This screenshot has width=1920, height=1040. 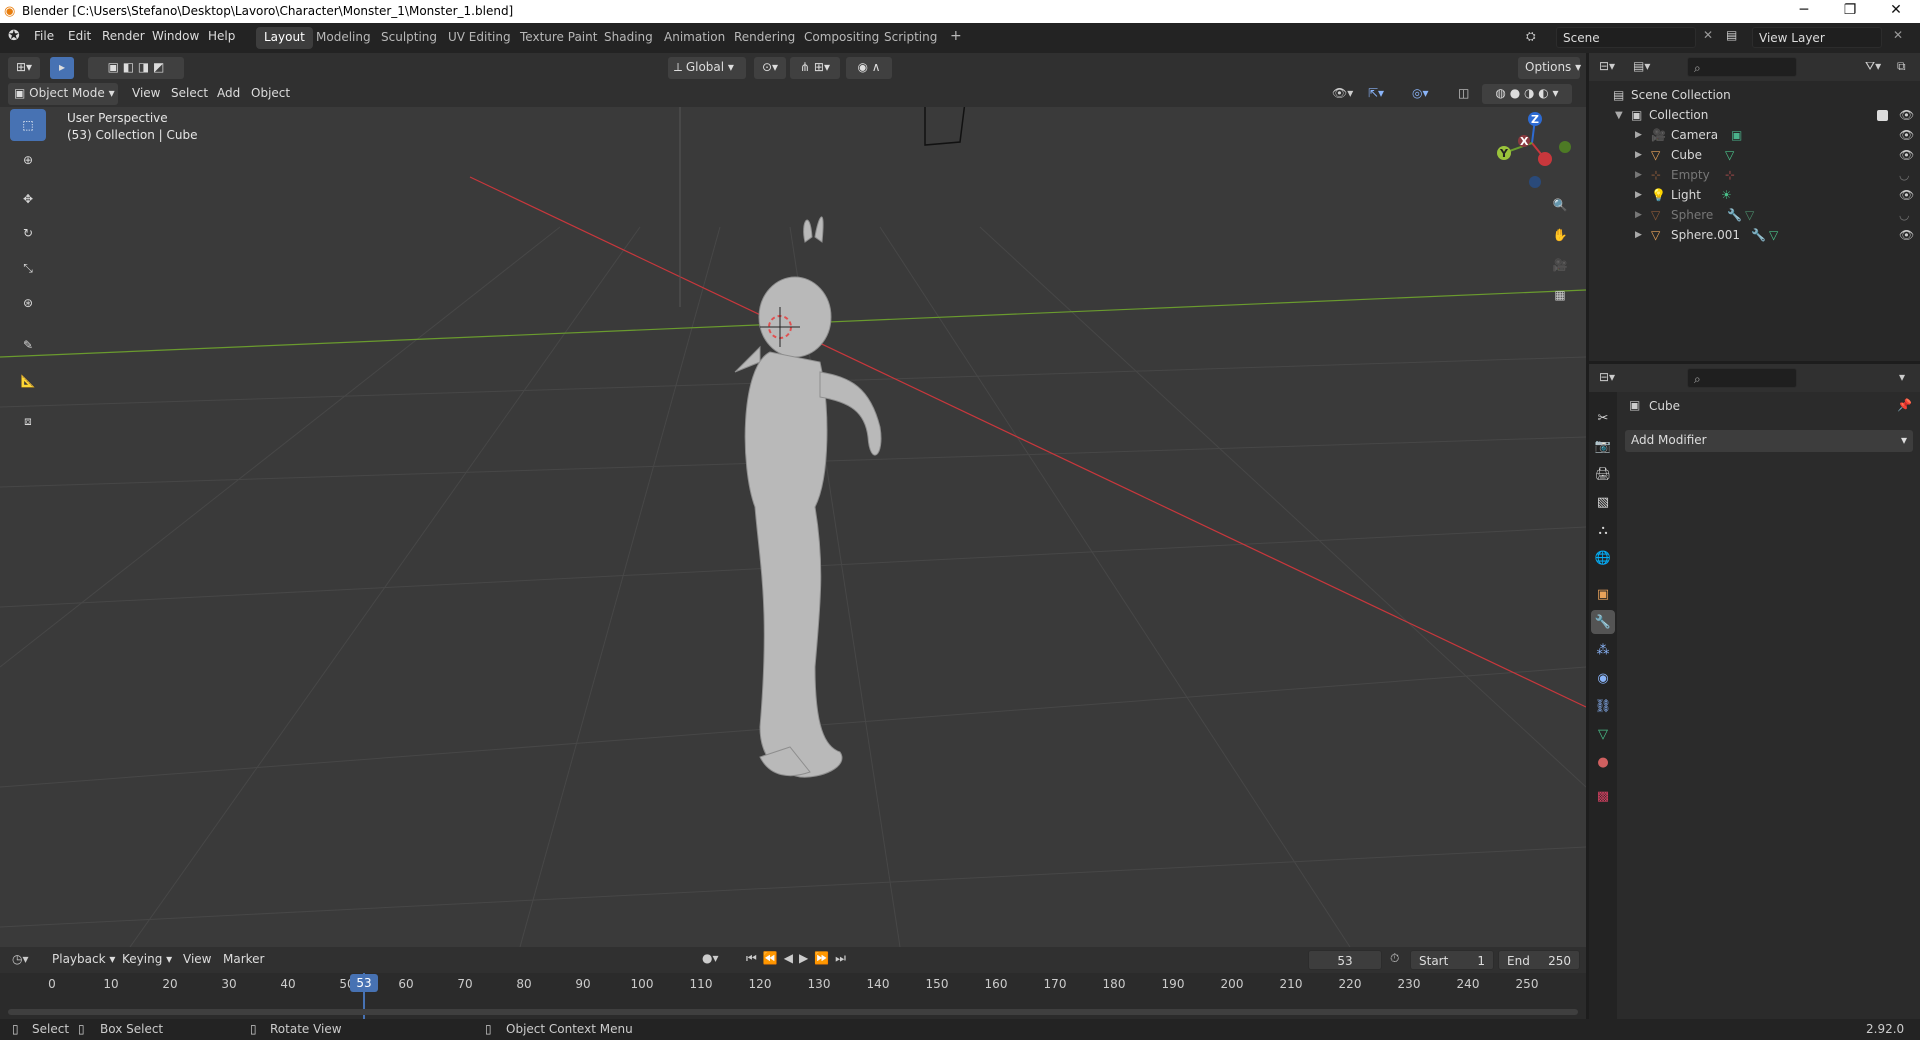 What do you see at coordinates (1804, 10) in the screenshot?
I see `minimize-button: ─` at bounding box center [1804, 10].